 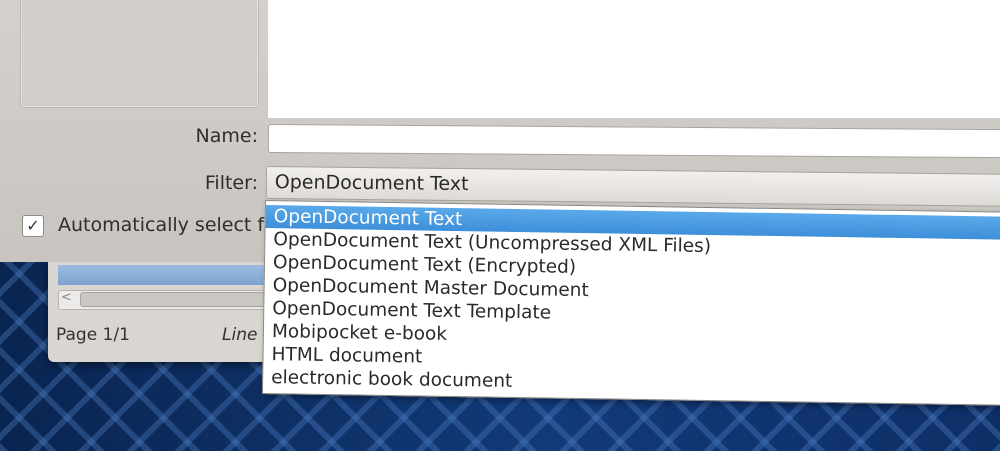 What do you see at coordinates (240, 335) in the screenshot?
I see `line-indicator: Line` at bounding box center [240, 335].